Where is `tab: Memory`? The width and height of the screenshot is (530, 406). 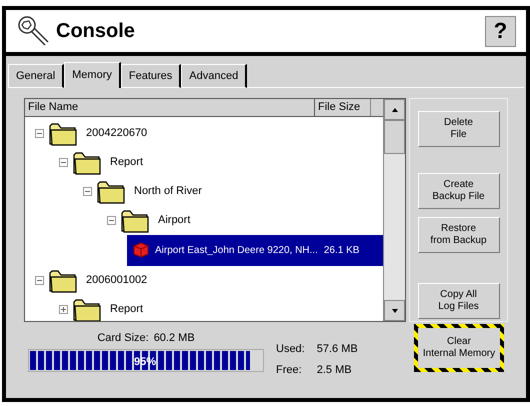
tab: Memory is located at coordinates (92, 75).